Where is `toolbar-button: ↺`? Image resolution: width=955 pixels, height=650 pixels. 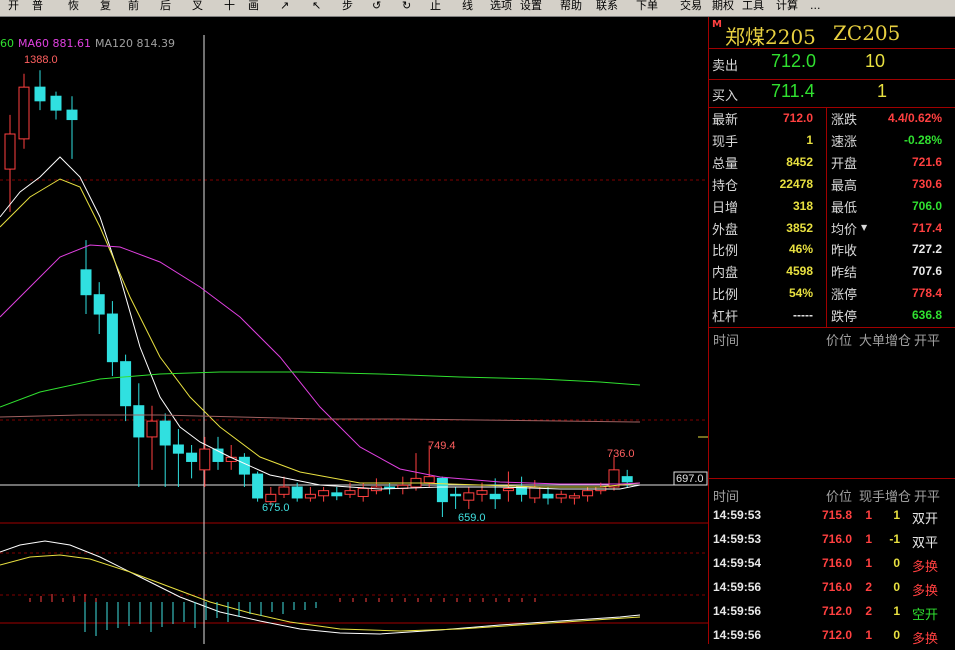
toolbar-button: ↺ is located at coordinates (376, 7).